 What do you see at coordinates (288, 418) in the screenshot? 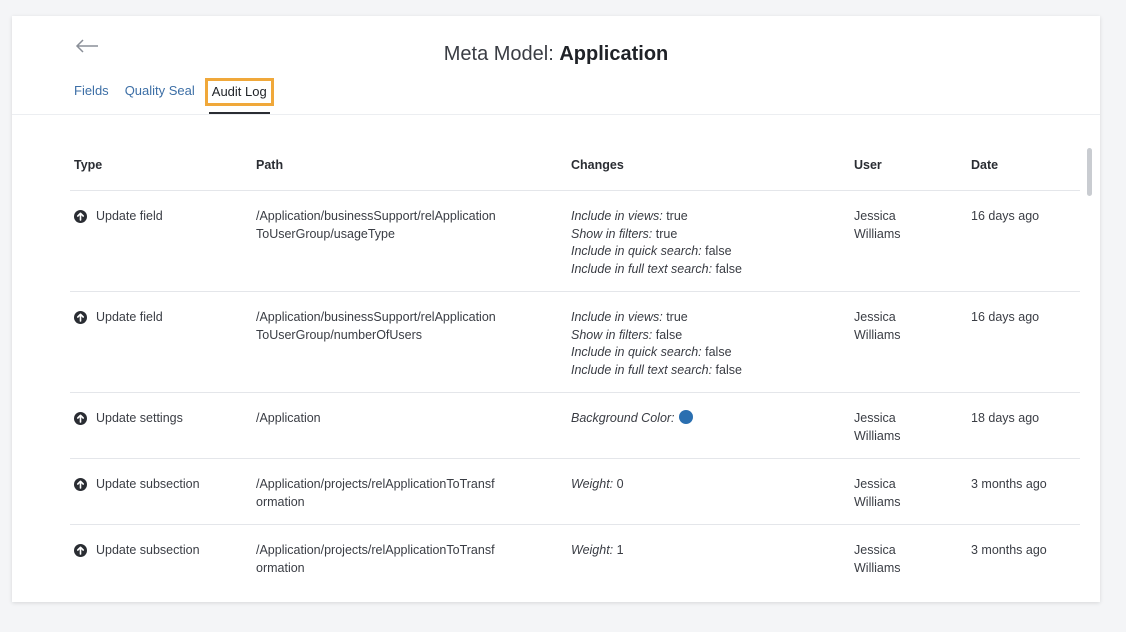
I see `path-text: /Application` at bounding box center [288, 418].